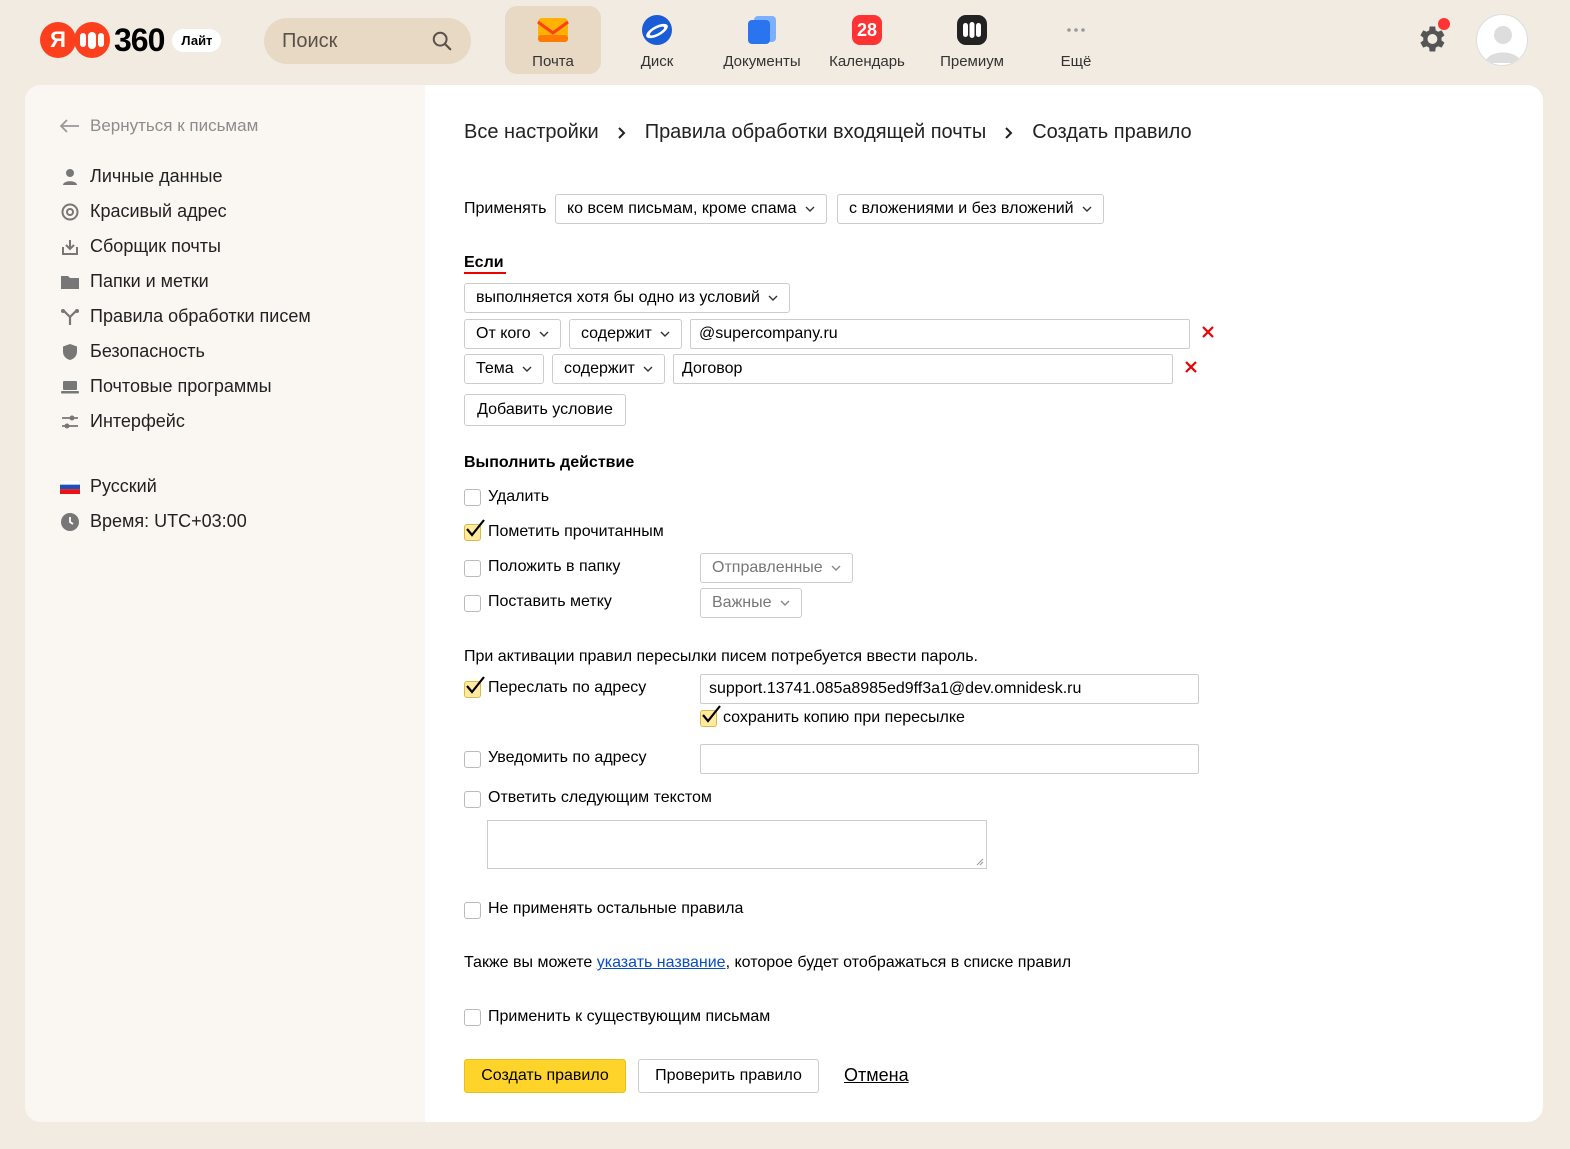 Image resolution: width=1570 pixels, height=1149 pixels. I want to click on reply-label: Ответить следующим текстом, so click(600, 797).